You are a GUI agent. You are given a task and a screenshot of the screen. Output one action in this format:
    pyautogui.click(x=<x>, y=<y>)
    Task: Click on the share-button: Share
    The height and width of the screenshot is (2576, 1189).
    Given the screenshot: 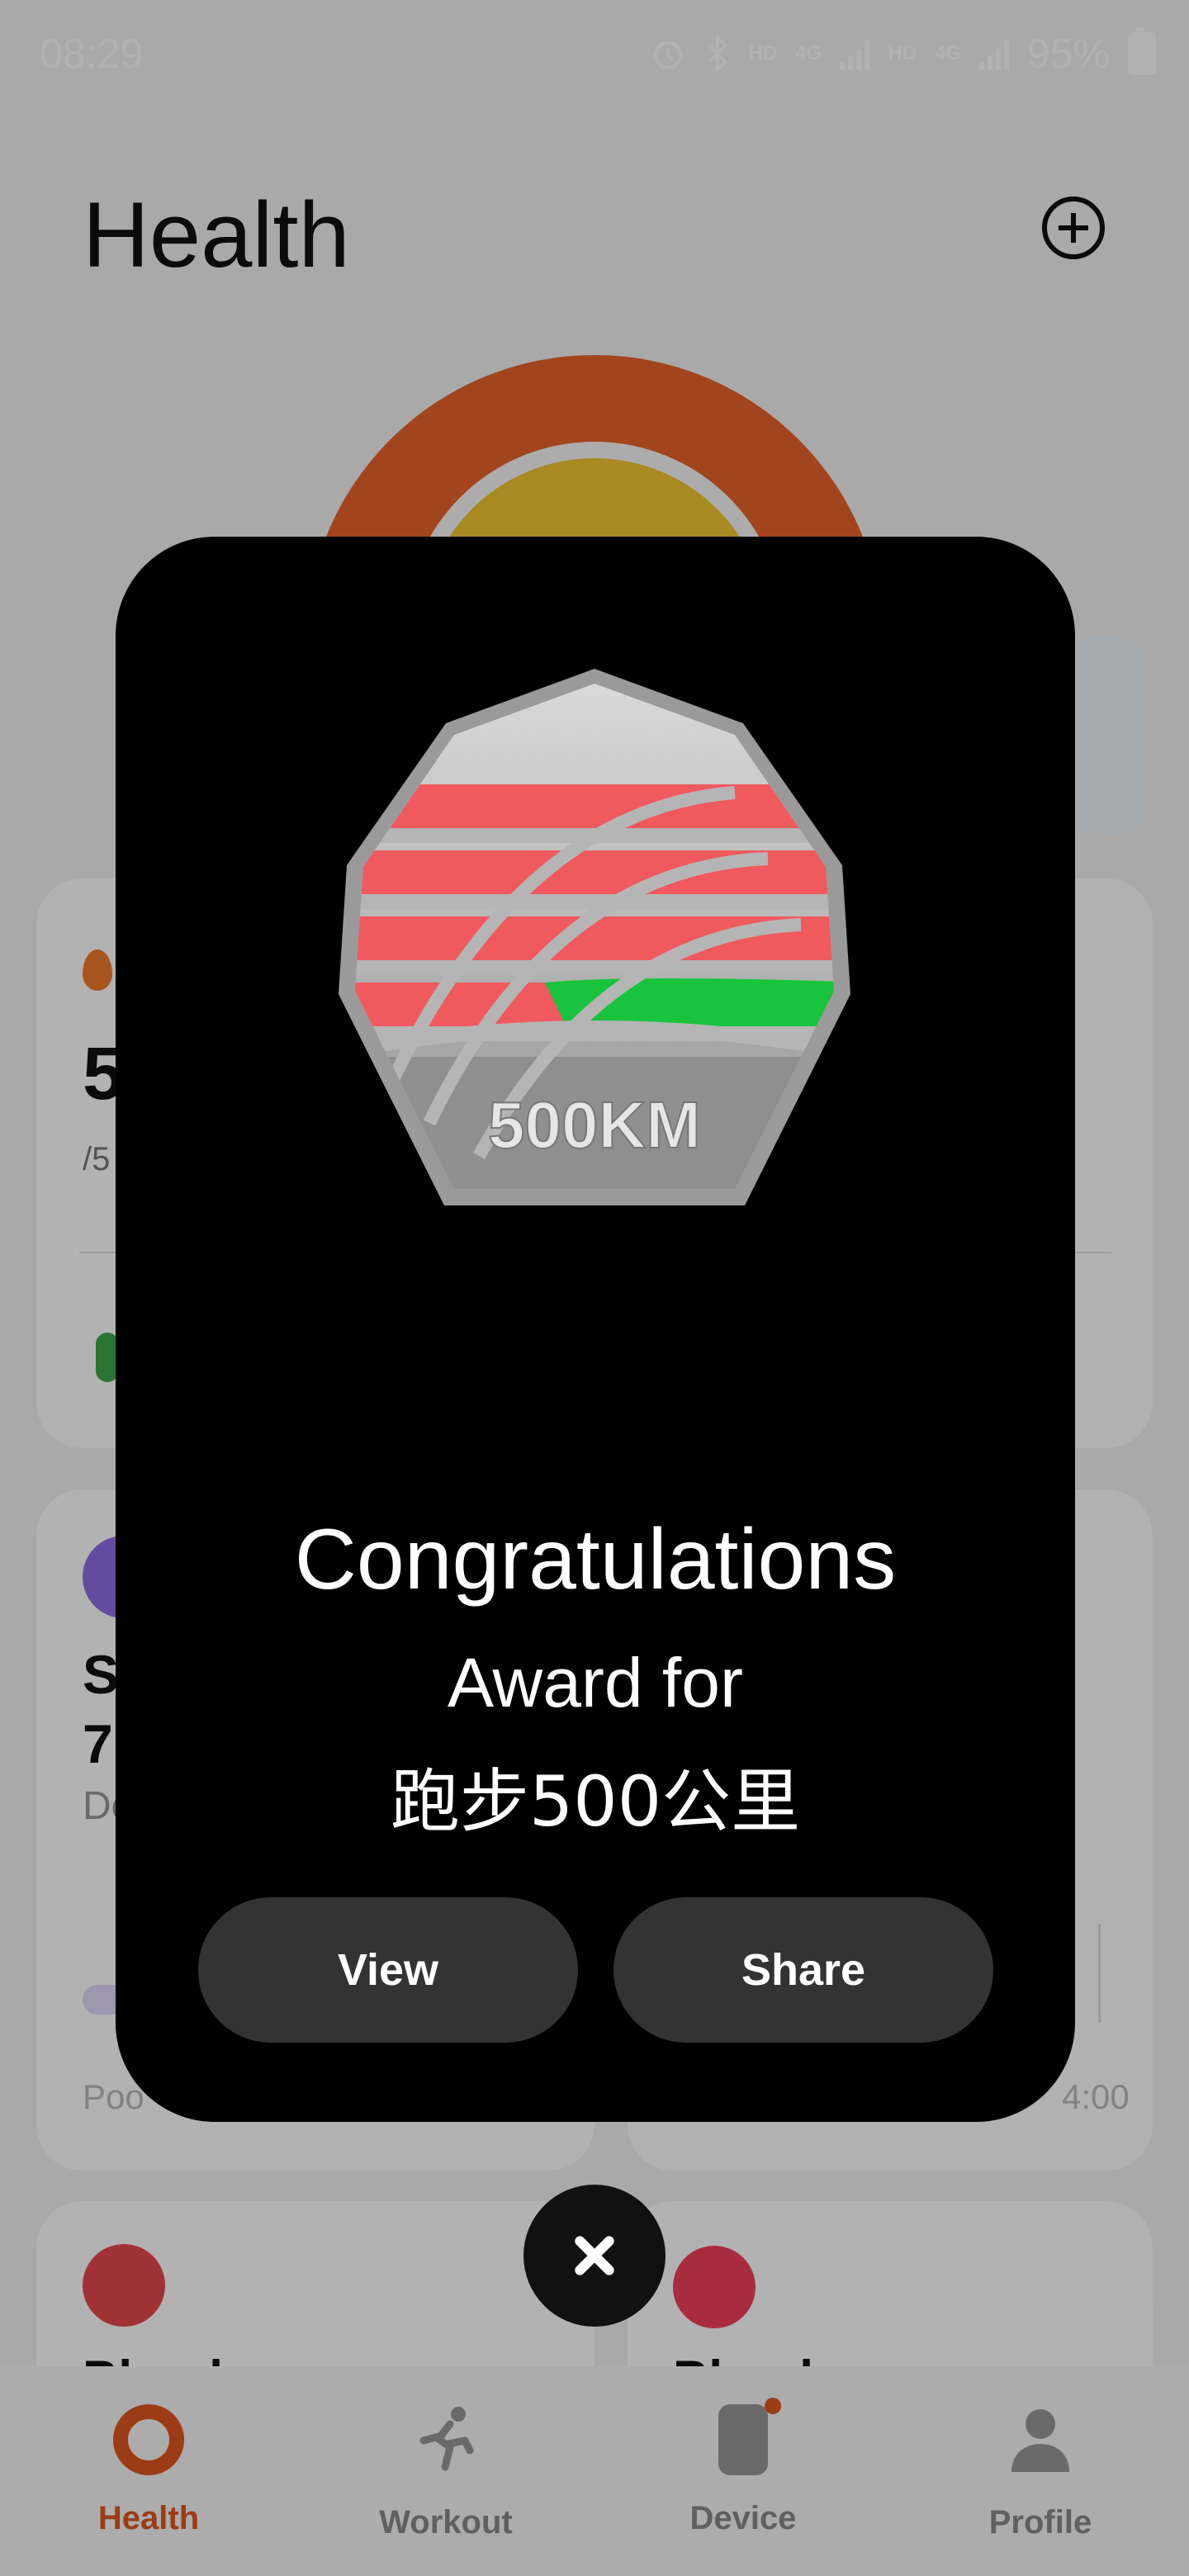 What is the action you would take?
    pyautogui.click(x=803, y=1970)
    